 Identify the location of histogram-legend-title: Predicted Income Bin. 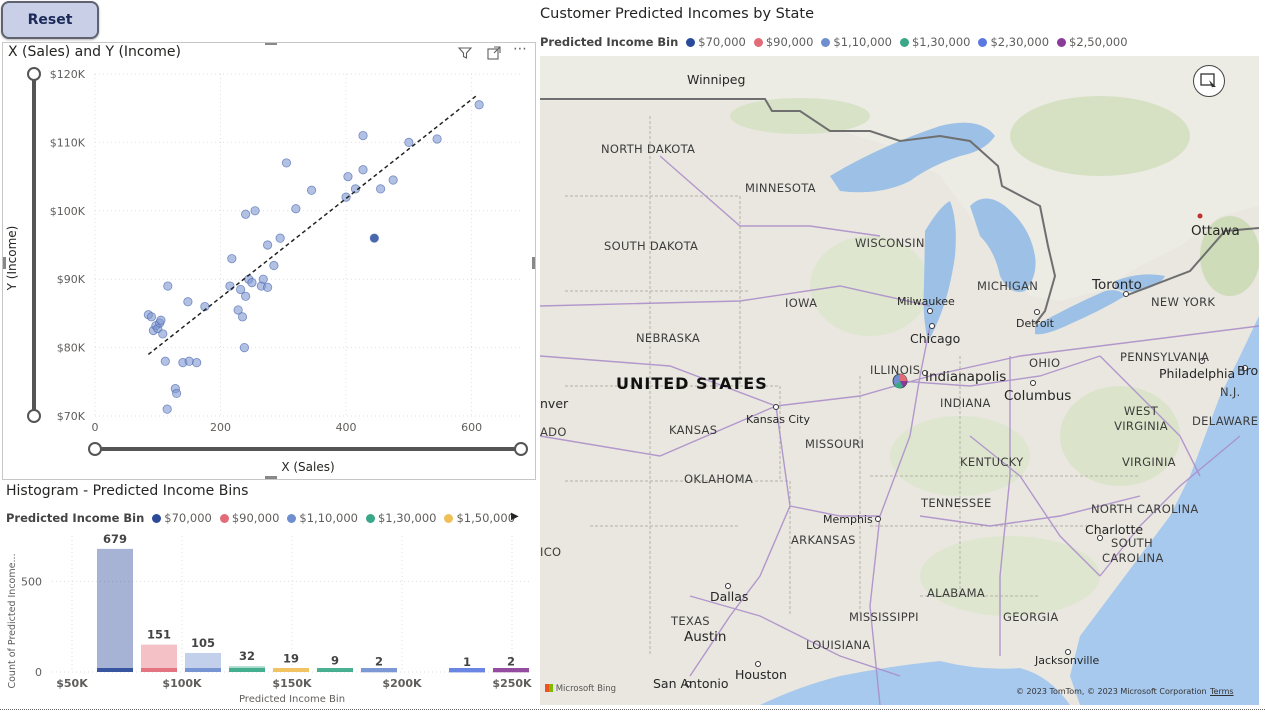
(75, 518).